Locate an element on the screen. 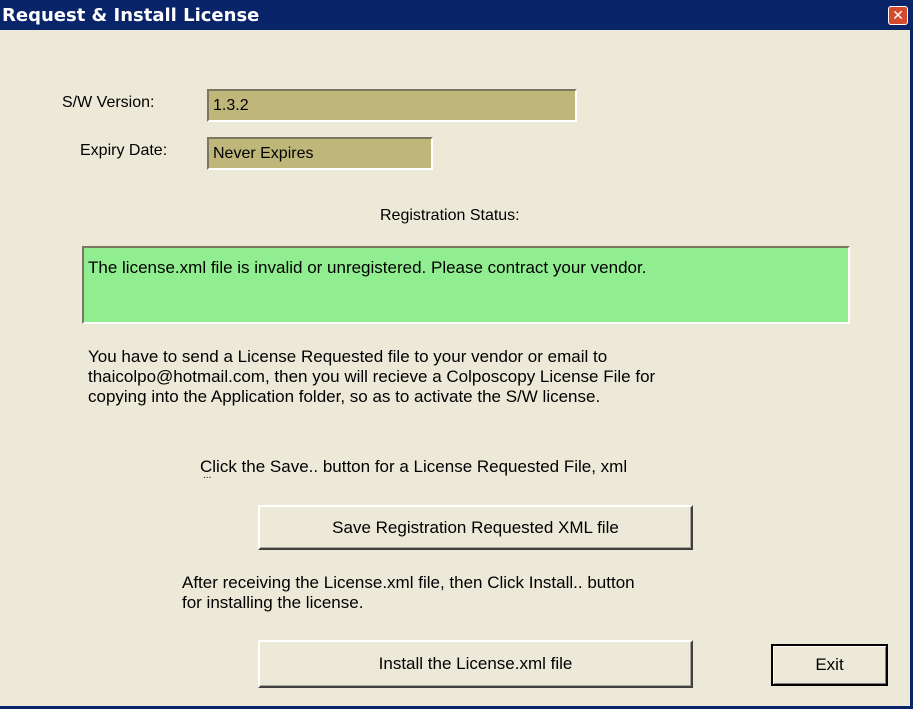 Image resolution: width=913 pixels, height=709 pixels. install-license-button: Install the License.xml file is located at coordinates (475, 664).